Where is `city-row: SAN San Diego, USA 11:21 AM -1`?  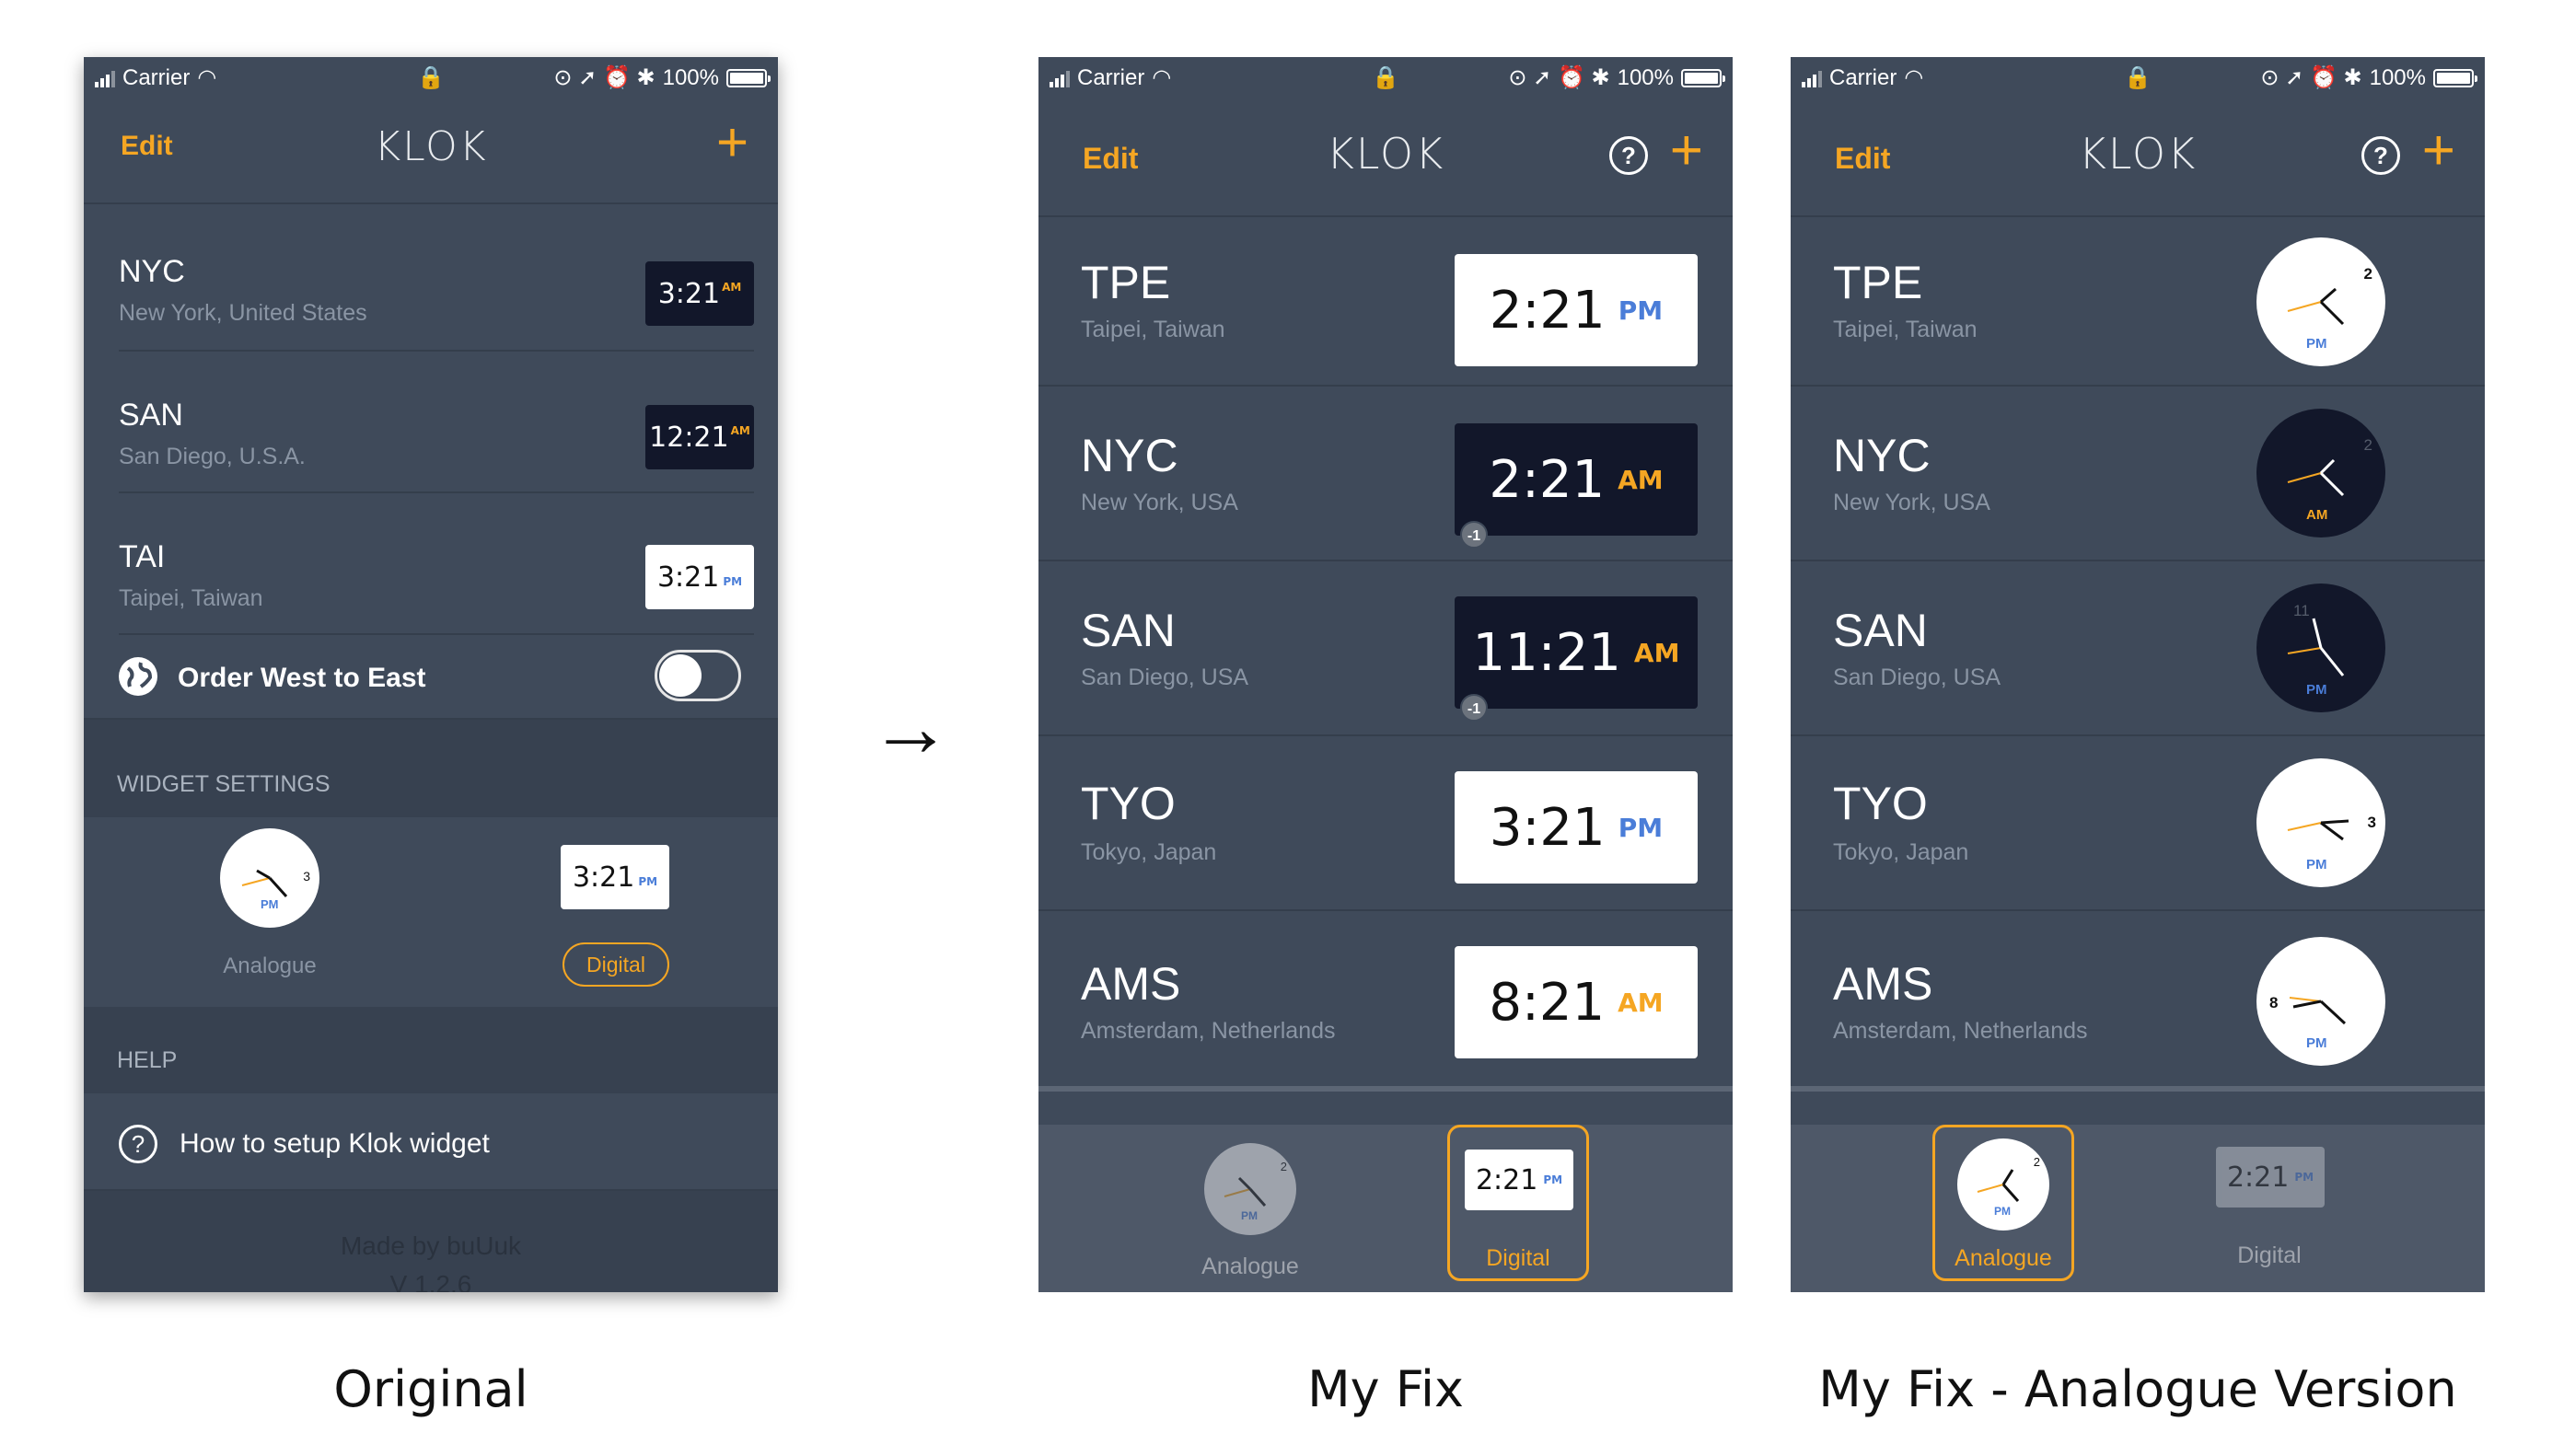
city-row: SAN San Diego, USA 11:21 AM -1 is located at coordinates (1385, 648).